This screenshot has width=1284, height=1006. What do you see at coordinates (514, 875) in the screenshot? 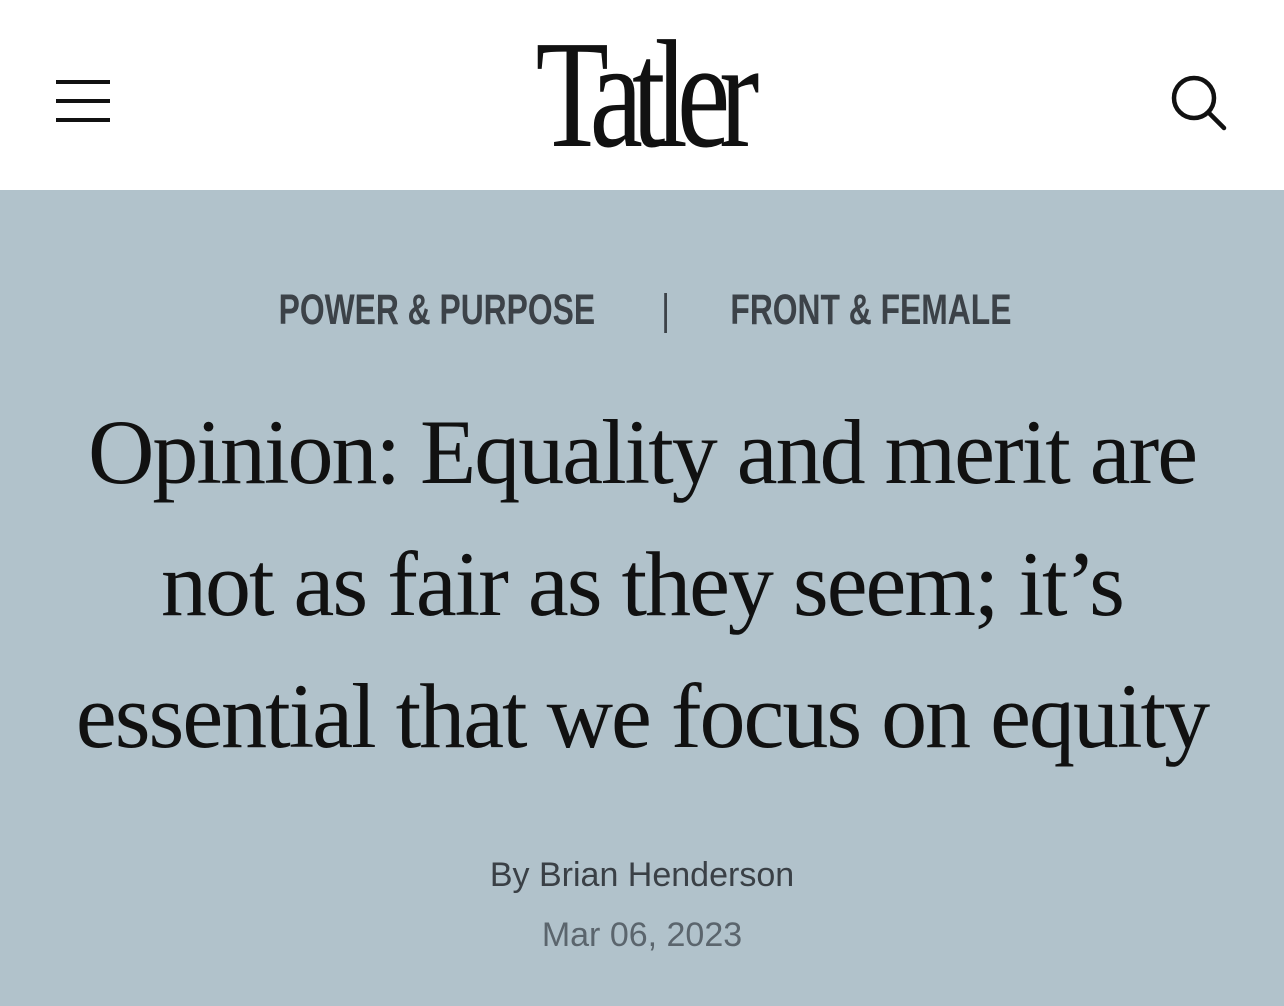
I see `byline-prefix: By` at bounding box center [514, 875].